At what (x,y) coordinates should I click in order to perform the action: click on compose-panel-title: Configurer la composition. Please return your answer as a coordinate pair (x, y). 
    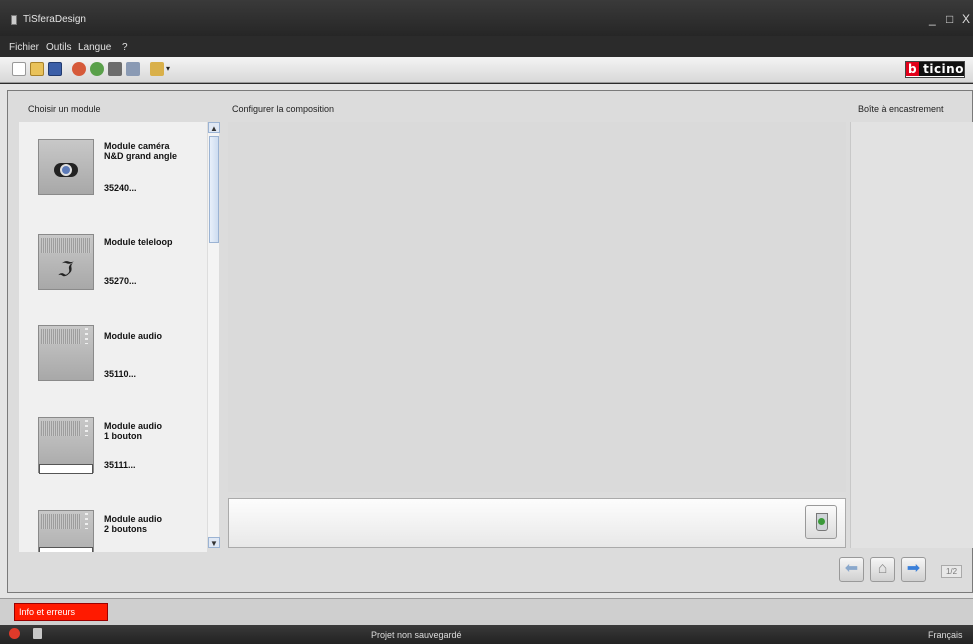
    Looking at the image, I should click on (283, 109).